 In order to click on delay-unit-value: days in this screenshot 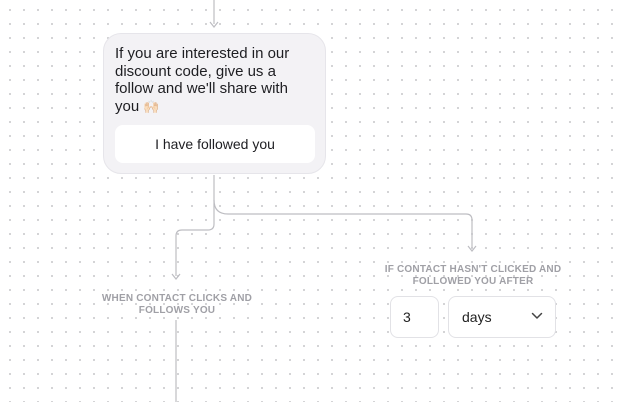, I will do `click(477, 317)`.